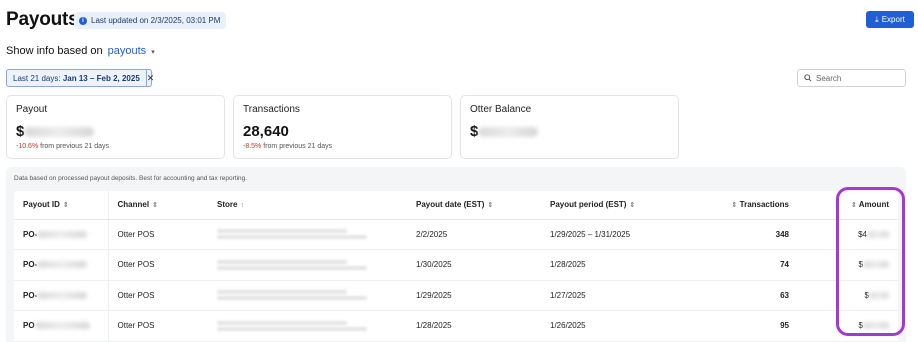  I want to click on date-filter-chip: Last 21 days: Jan 13 – Feb 2, 2025 ✕, so click(80, 78).